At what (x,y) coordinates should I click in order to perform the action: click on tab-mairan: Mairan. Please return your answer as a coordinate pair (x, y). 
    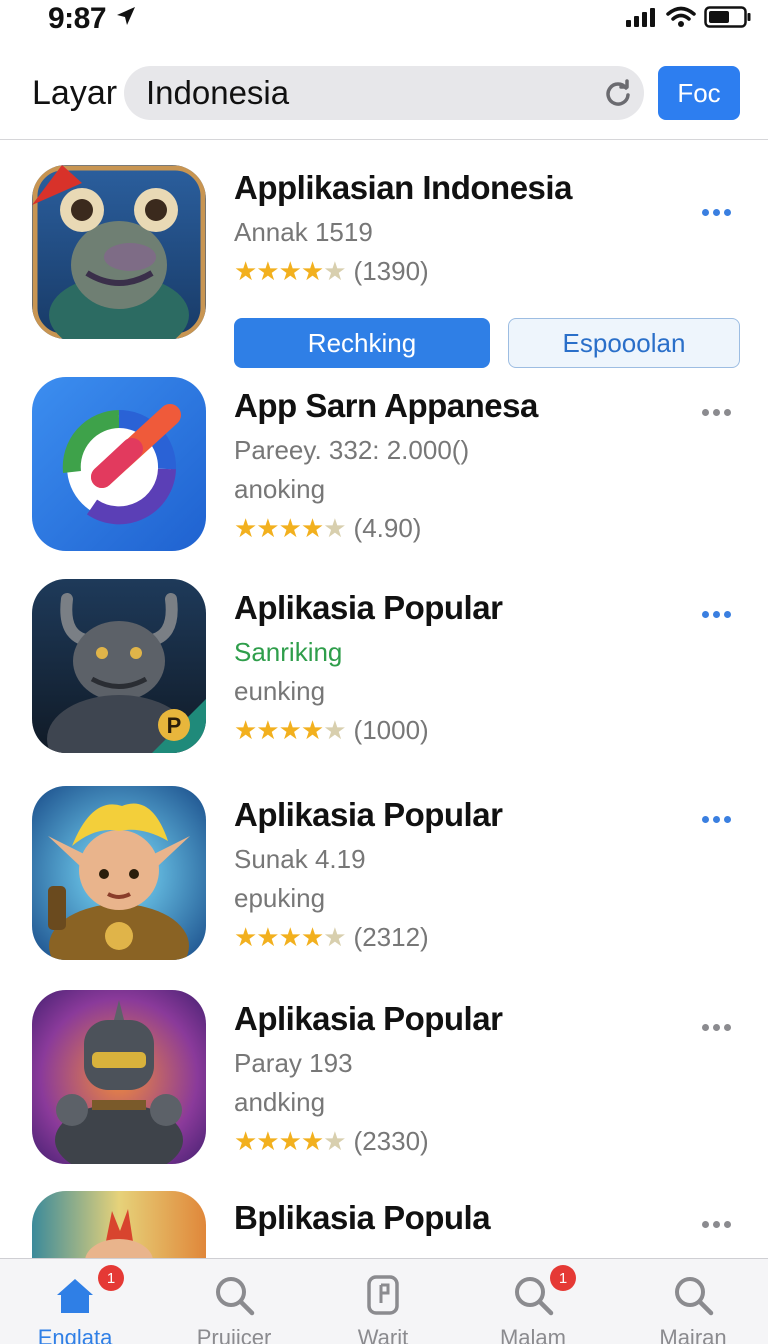
    Looking at the image, I should click on (693, 1301).